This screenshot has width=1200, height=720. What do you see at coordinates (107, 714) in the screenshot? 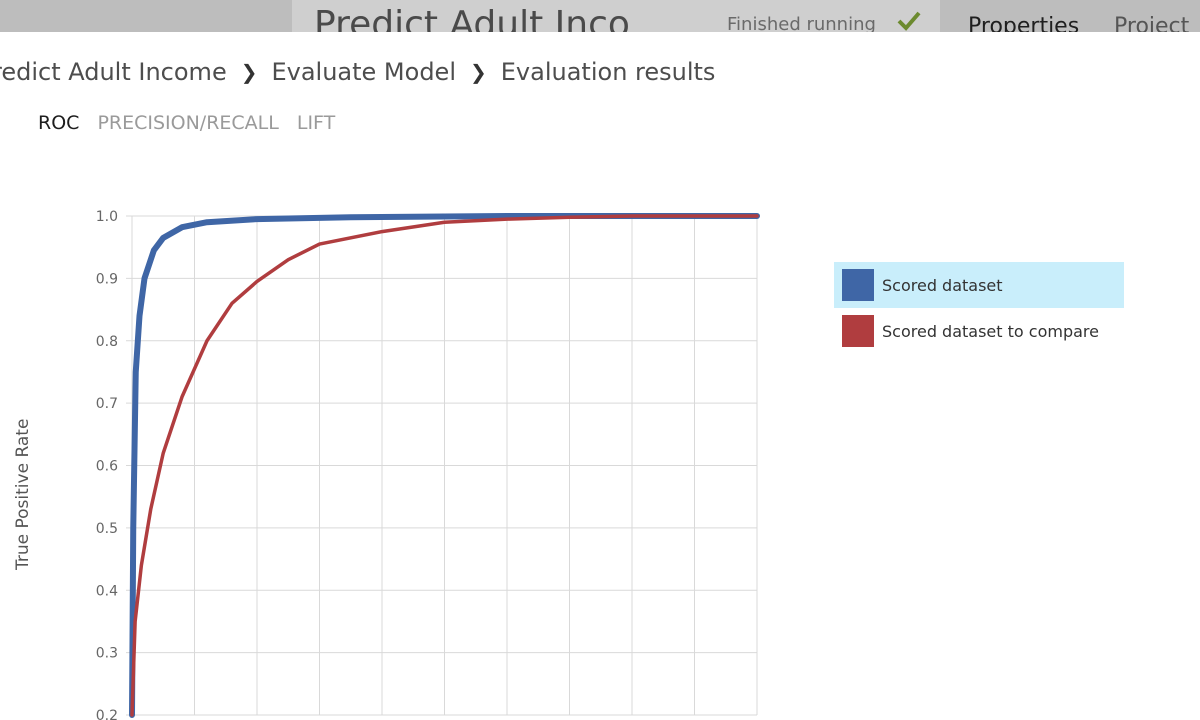
I see `y-tick-label: 0.2` at bounding box center [107, 714].